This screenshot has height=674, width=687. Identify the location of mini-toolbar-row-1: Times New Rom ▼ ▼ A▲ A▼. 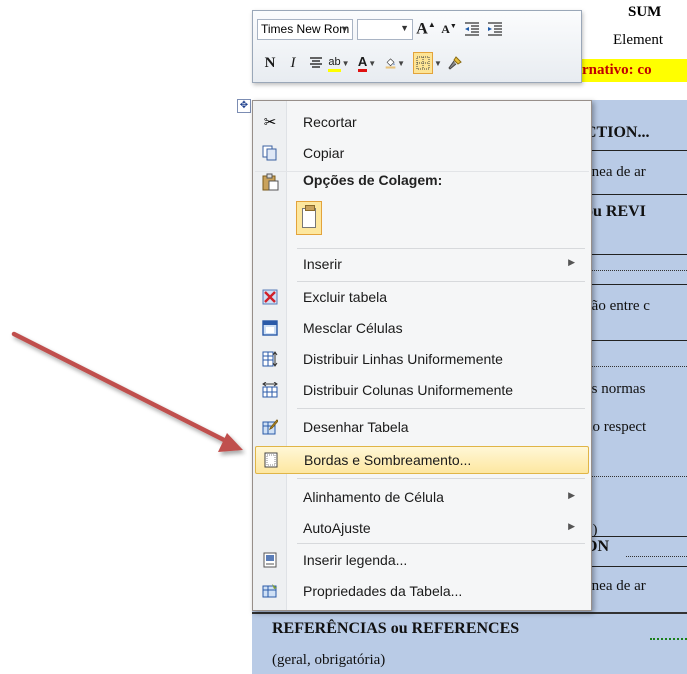
(381, 29).